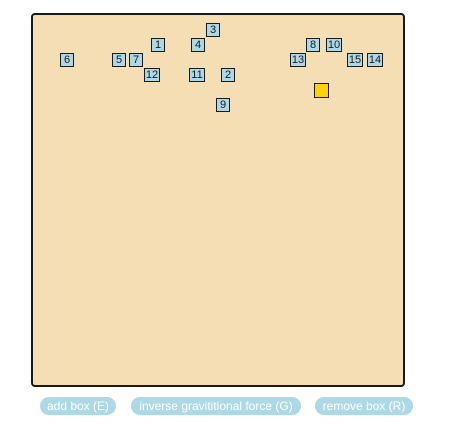 The height and width of the screenshot is (428, 454). Describe the element at coordinates (152, 75) in the screenshot. I see `box-12: 12` at that location.